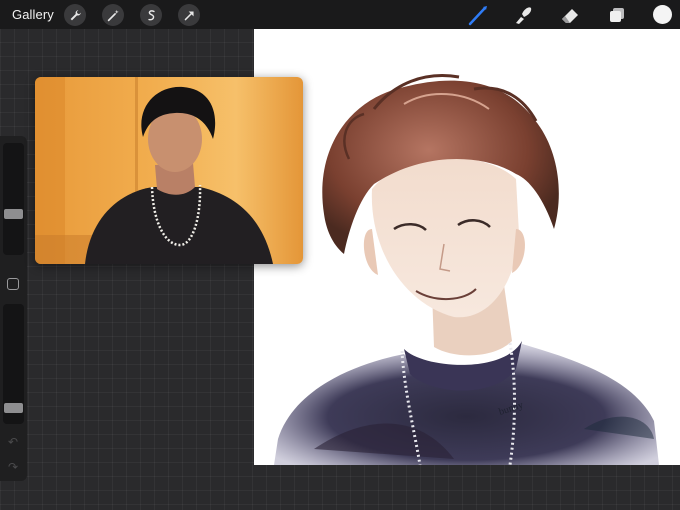 The width and height of the screenshot is (680, 510). I want to click on transform-button, so click(189, 15).